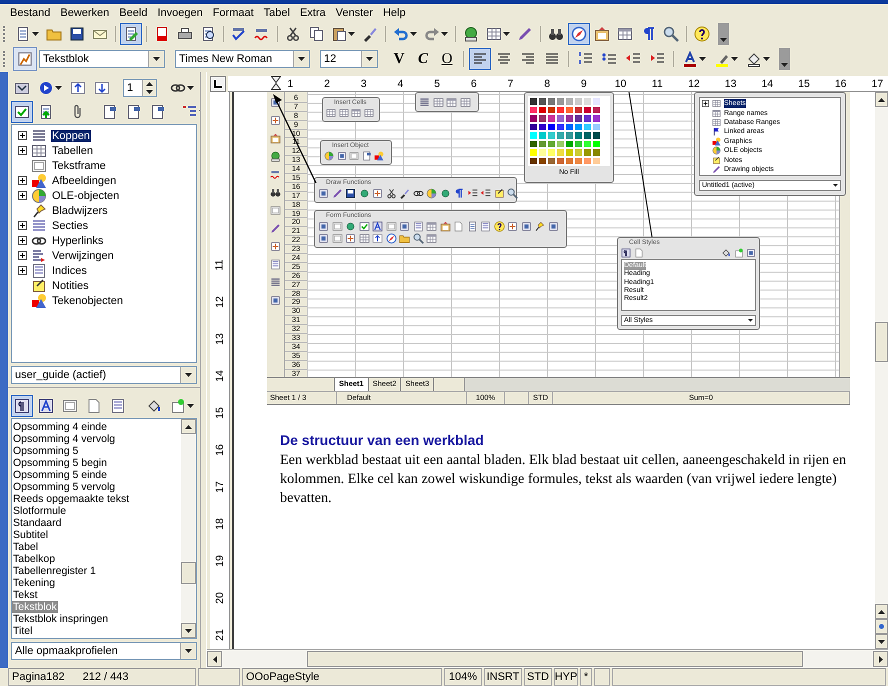 The image size is (888, 686). What do you see at coordinates (220, 560) in the screenshot?
I see `ruler-number: 19` at bounding box center [220, 560].